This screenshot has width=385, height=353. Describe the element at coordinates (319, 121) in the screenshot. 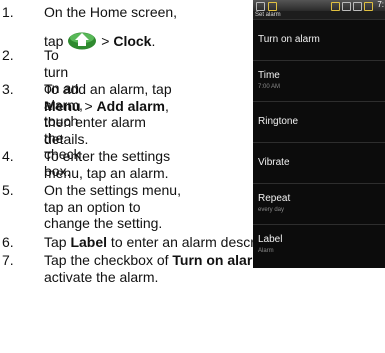

I see `setting-ringtone: Ringtone` at that location.